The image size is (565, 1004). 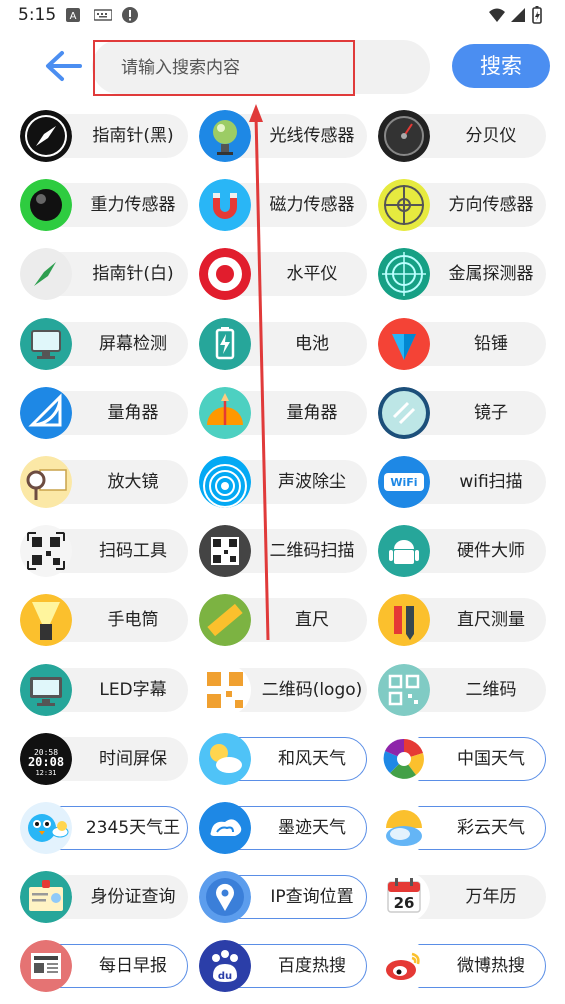 What do you see at coordinates (64, 66) in the screenshot?
I see `back-arrow-icon` at bounding box center [64, 66].